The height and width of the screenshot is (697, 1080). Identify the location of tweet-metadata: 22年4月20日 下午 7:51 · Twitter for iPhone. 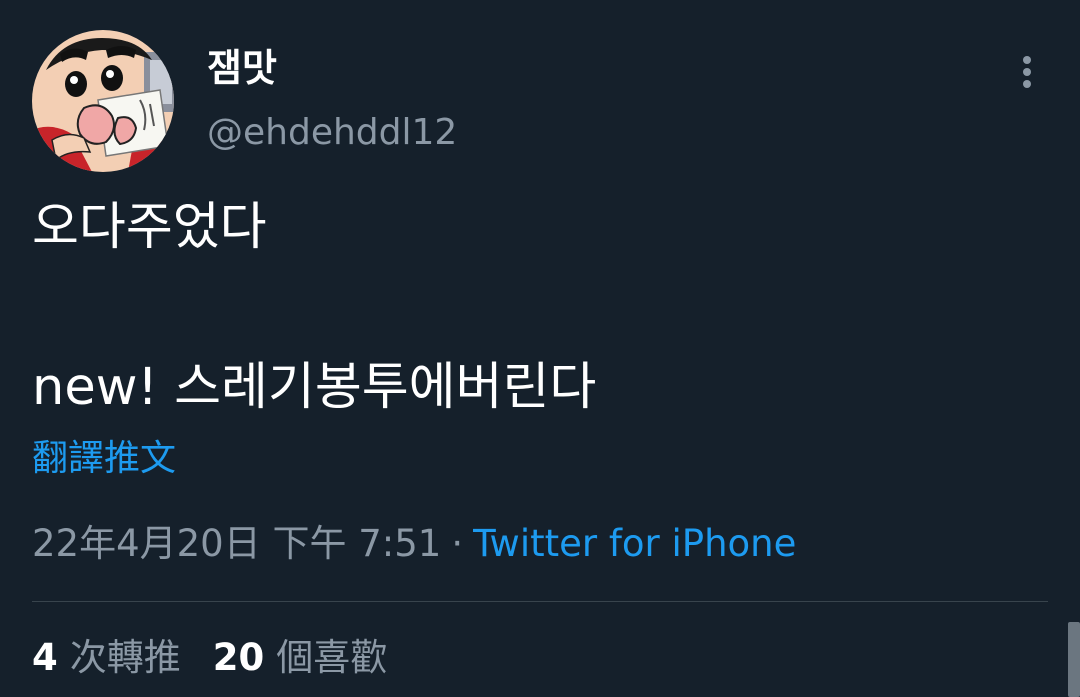
(414, 544).